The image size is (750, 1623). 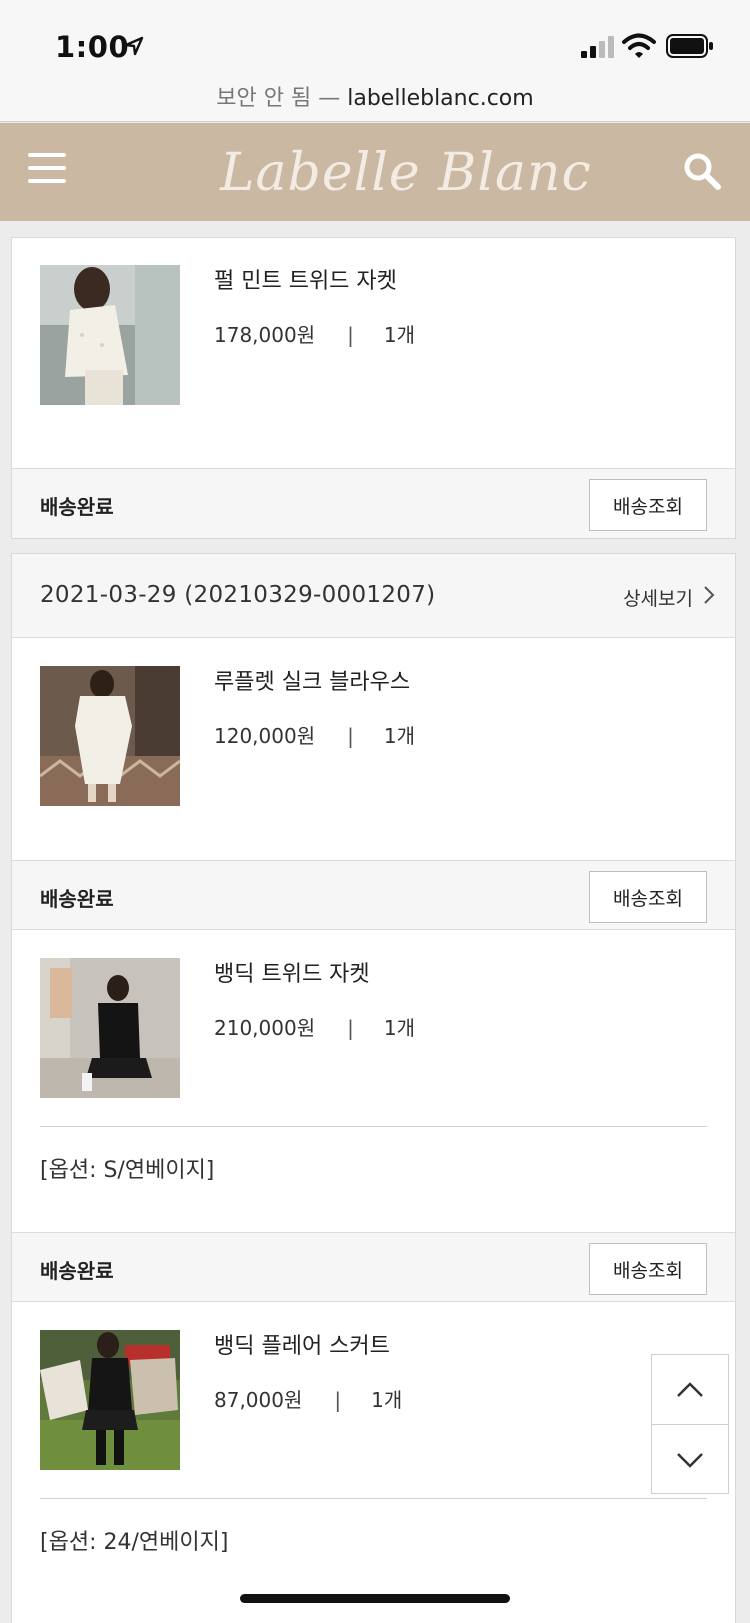 What do you see at coordinates (689, 46) in the screenshot?
I see `battery-icon` at bounding box center [689, 46].